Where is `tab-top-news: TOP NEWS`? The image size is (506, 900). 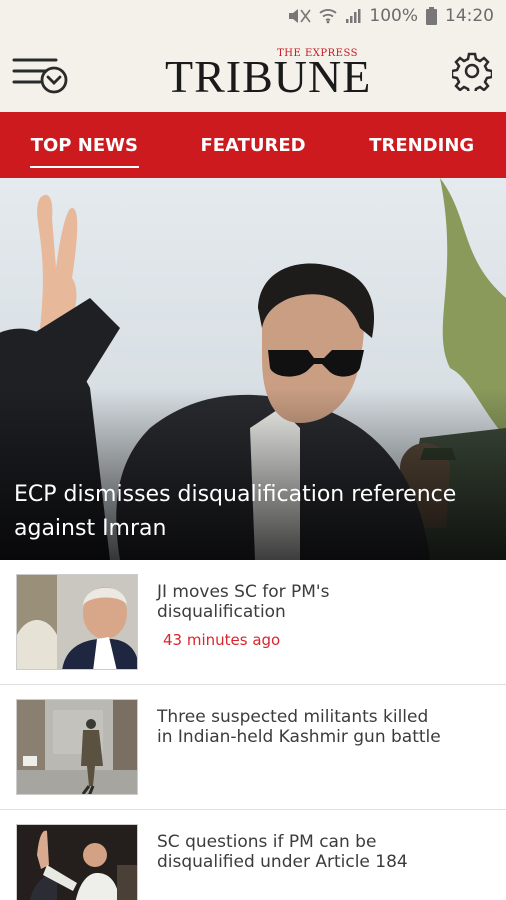 tab-top-news: TOP NEWS is located at coordinates (84, 145).